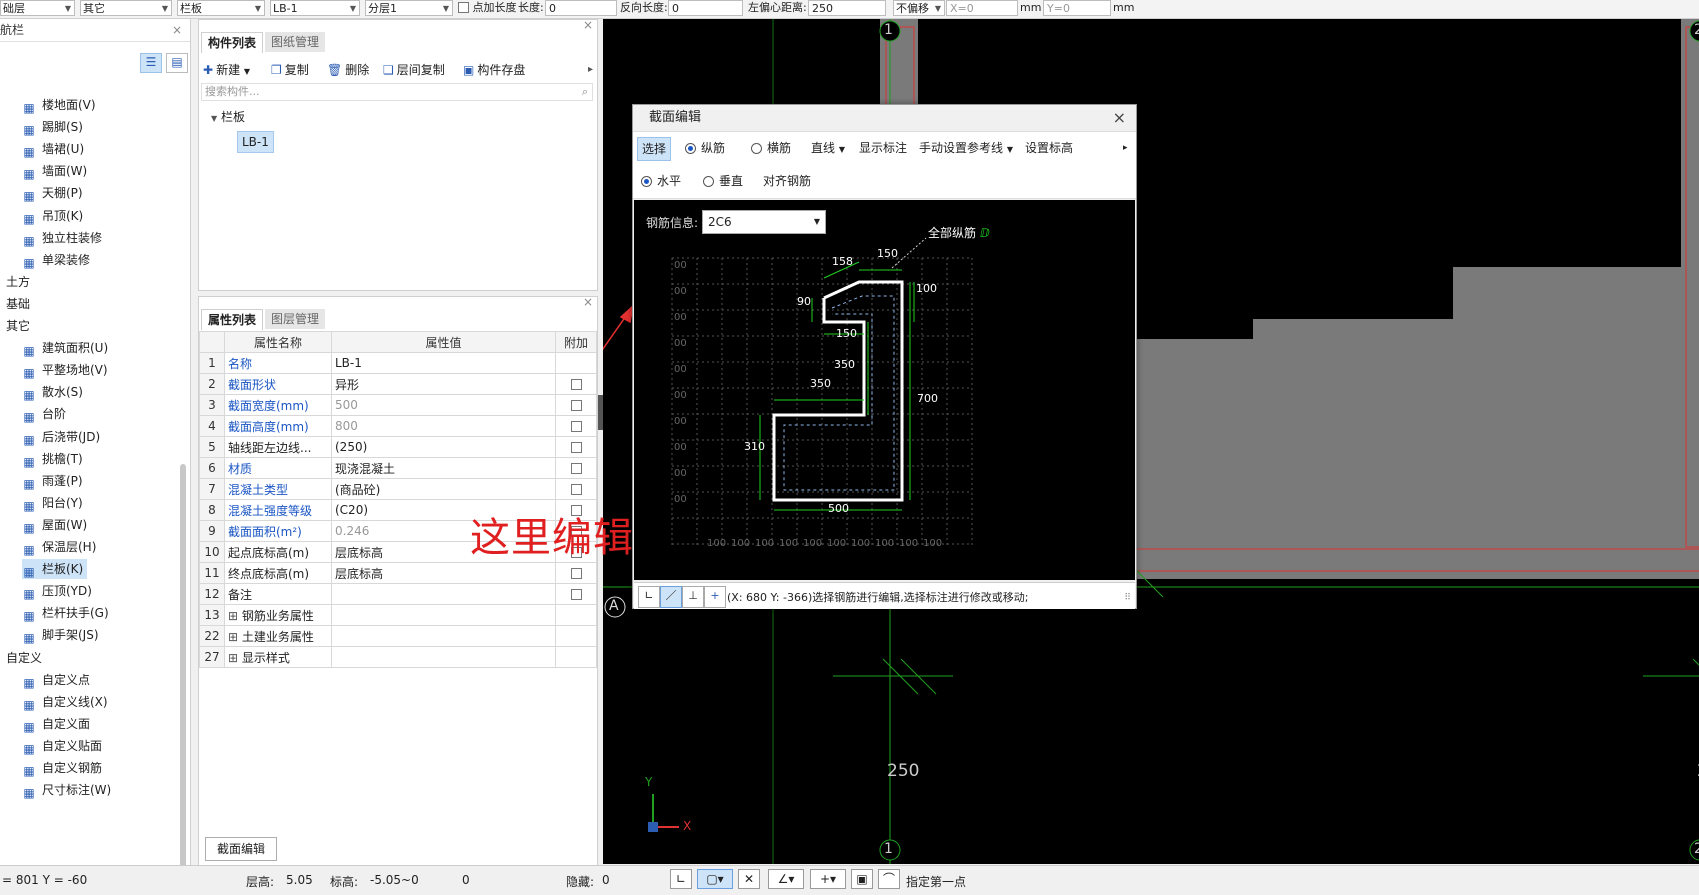 This screenshot has width=1699, height=895. Describe the element at coordinates (581, 8) in the screenshot. I see `length-input: 0` at that location.